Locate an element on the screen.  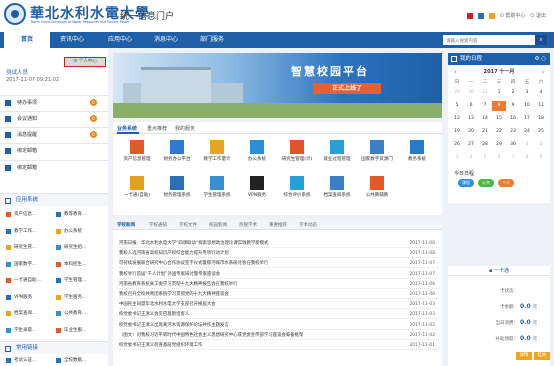
help-link: ⊙ 帮助中心 is located at coordinates (513, 15).